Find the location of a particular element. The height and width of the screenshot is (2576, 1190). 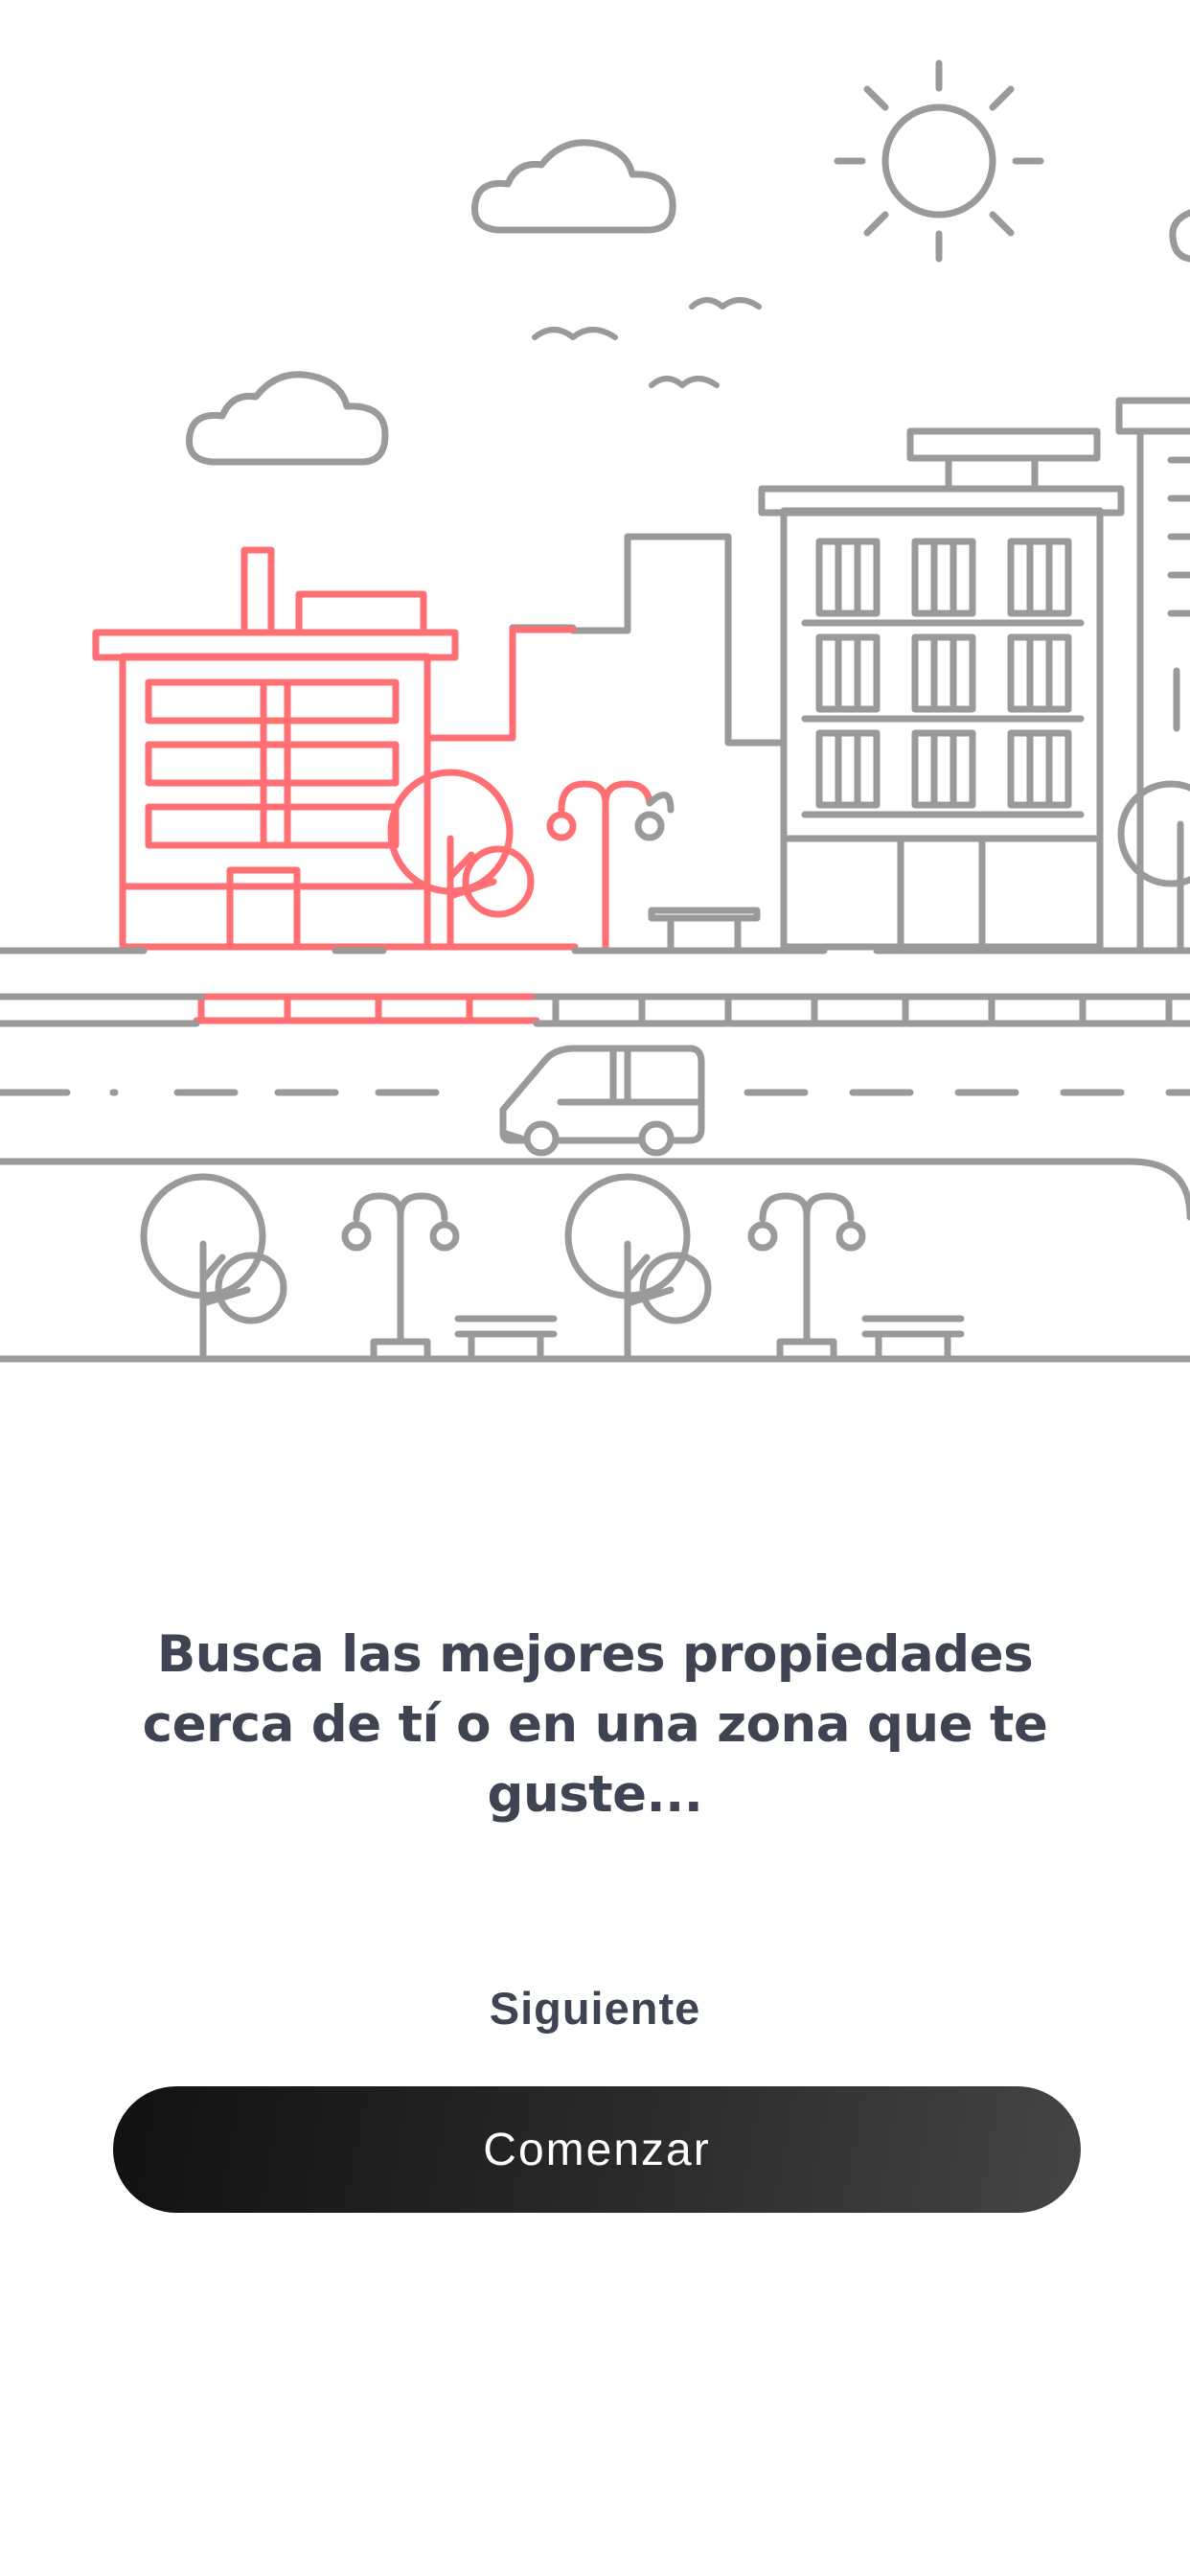

cloud-edge-icon is located at coordinates (1180, 236).